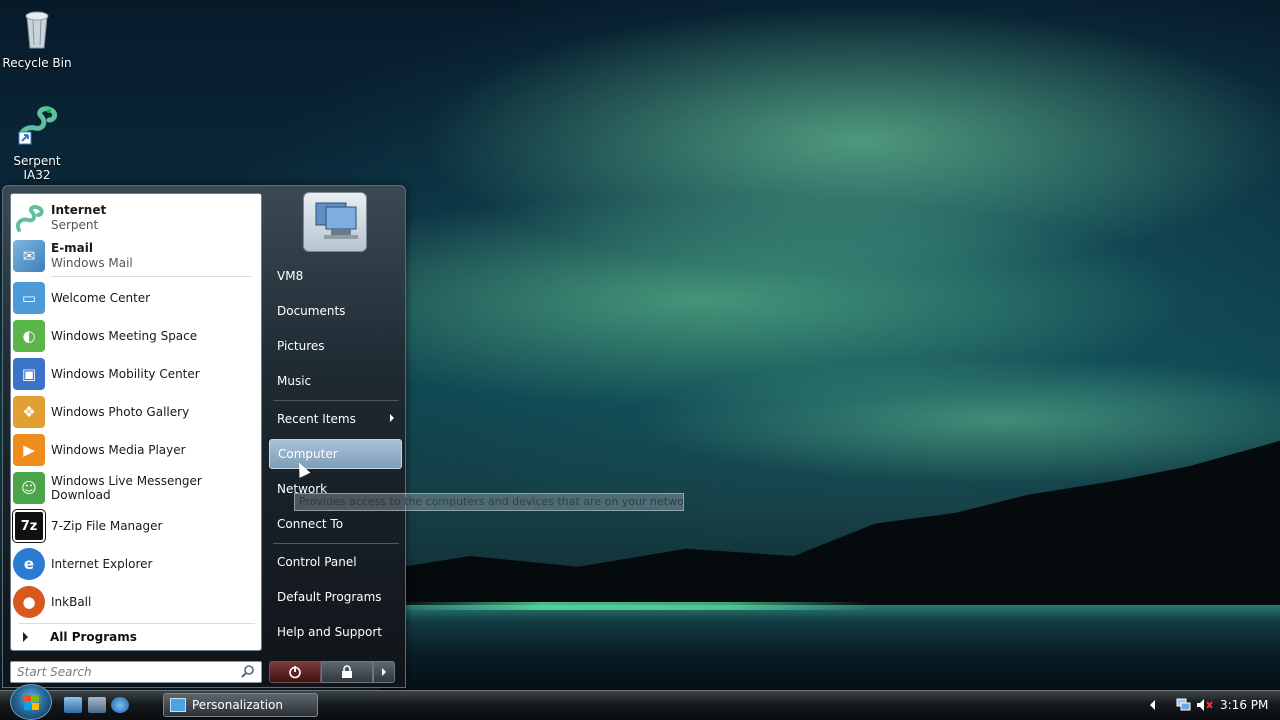 The image size is (1280, 720). I want to click on desktop-icon-label: Recycle Bin, so click(37, 63).